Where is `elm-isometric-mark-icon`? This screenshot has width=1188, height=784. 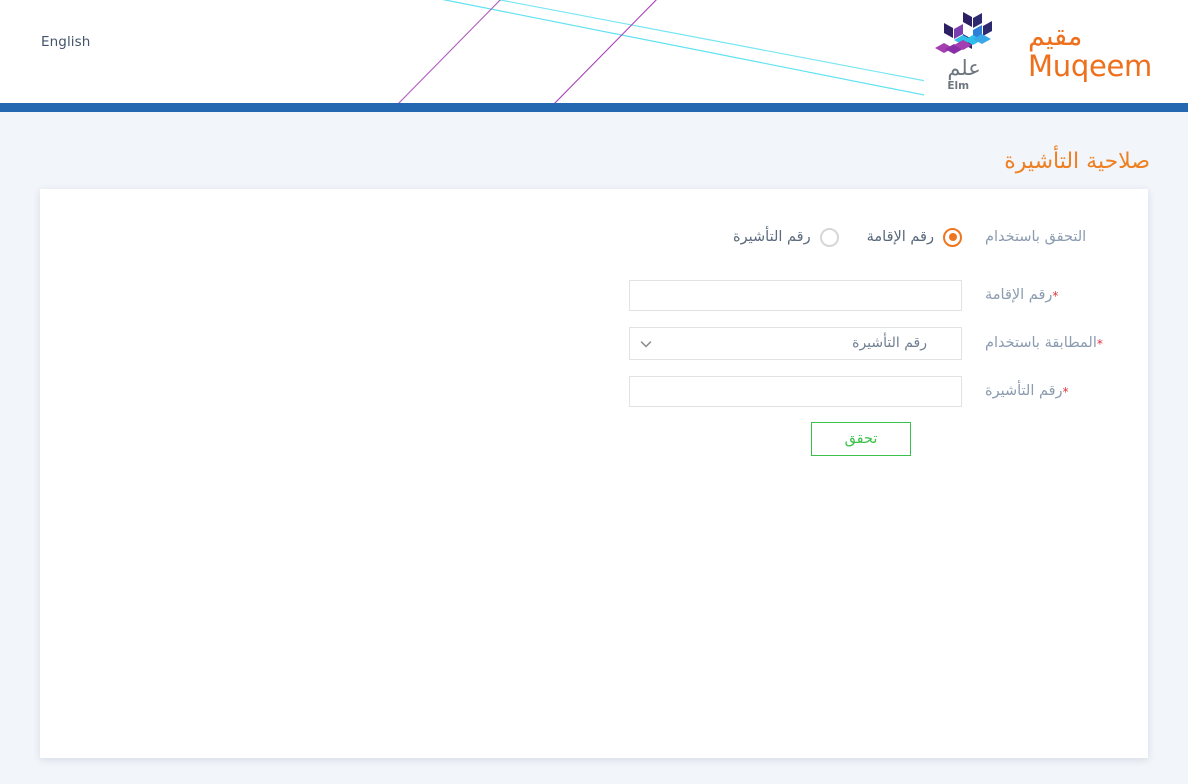 elm-isometric-mark-icon is located at coordinates (964, 33).